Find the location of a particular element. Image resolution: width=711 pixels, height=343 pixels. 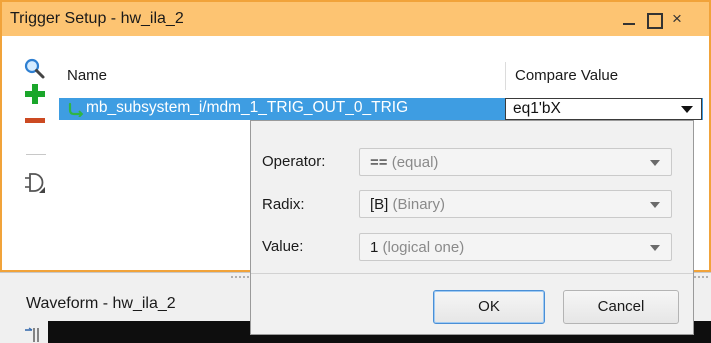

value-select: 1 (logical one) is located at coordinates (515, 247).